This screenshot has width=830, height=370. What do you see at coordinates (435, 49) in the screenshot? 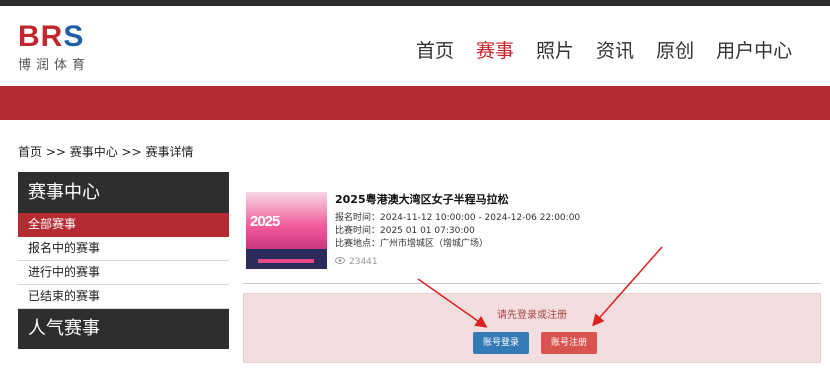
I see `nav-item-home: 首页` at bounding box center [435, 49].